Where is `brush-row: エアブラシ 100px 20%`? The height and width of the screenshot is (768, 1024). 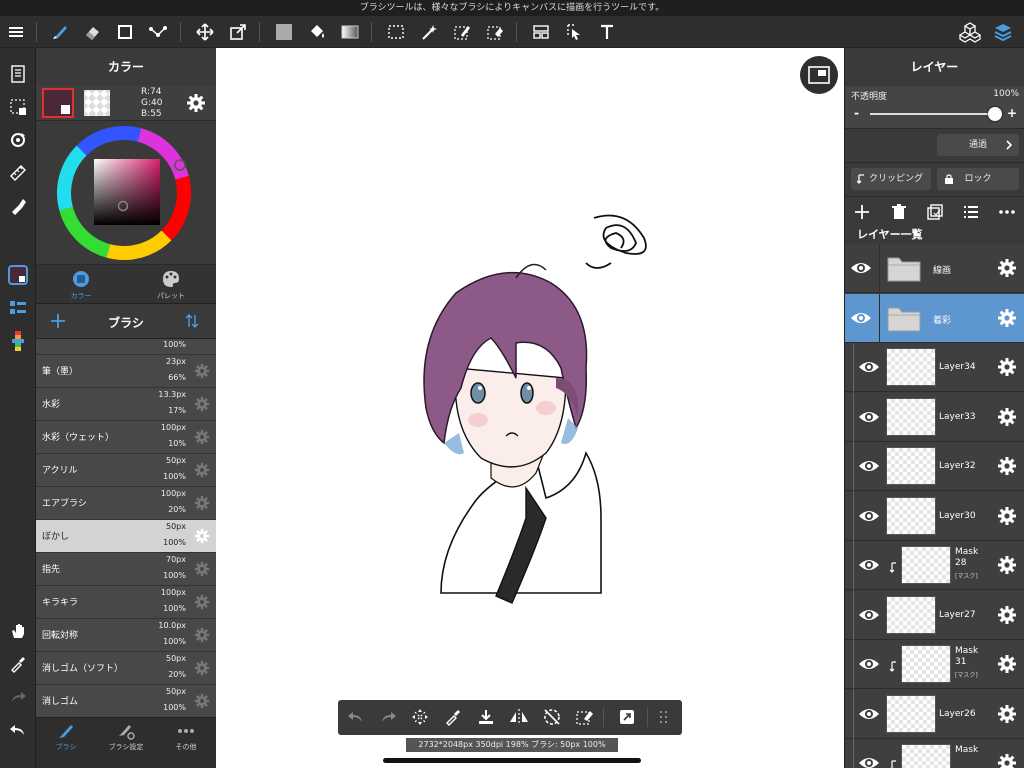 brush-row: エアブラシ 100px 20% is located at coordinates (126, 503).